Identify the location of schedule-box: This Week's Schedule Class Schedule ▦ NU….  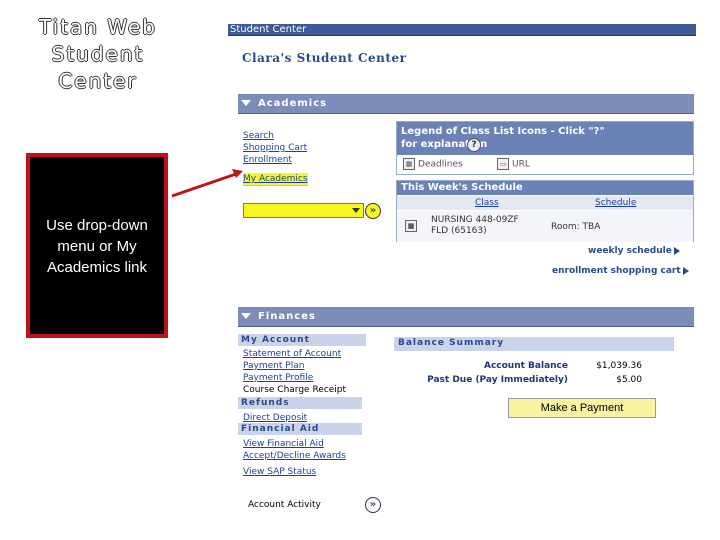
(545, 211).